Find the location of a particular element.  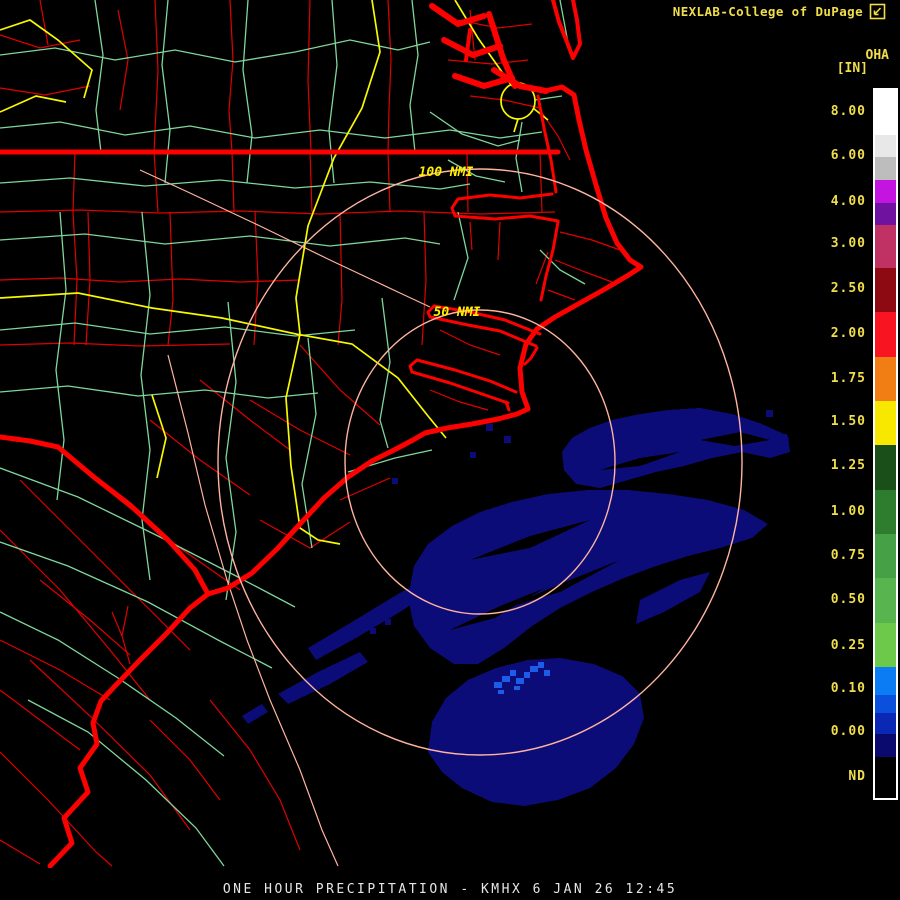

legend-color-bar is located at coordinates (885, 444).